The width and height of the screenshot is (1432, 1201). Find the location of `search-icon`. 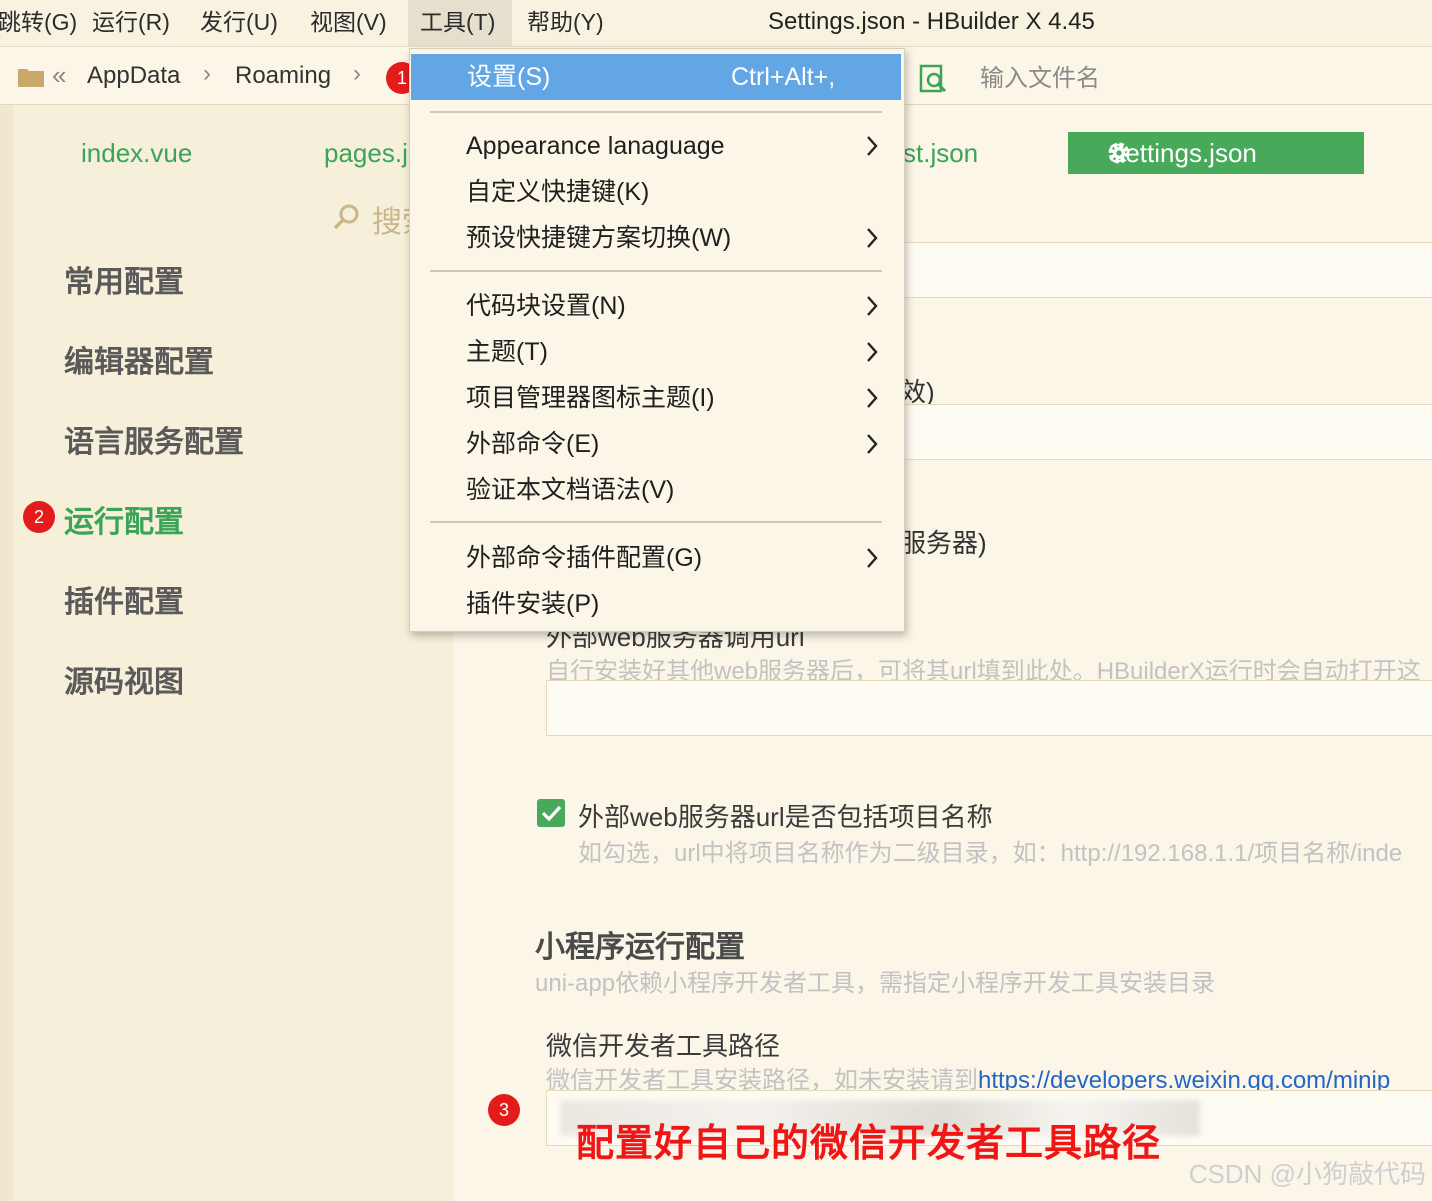

search-icon is located at coordinates (346, 217).